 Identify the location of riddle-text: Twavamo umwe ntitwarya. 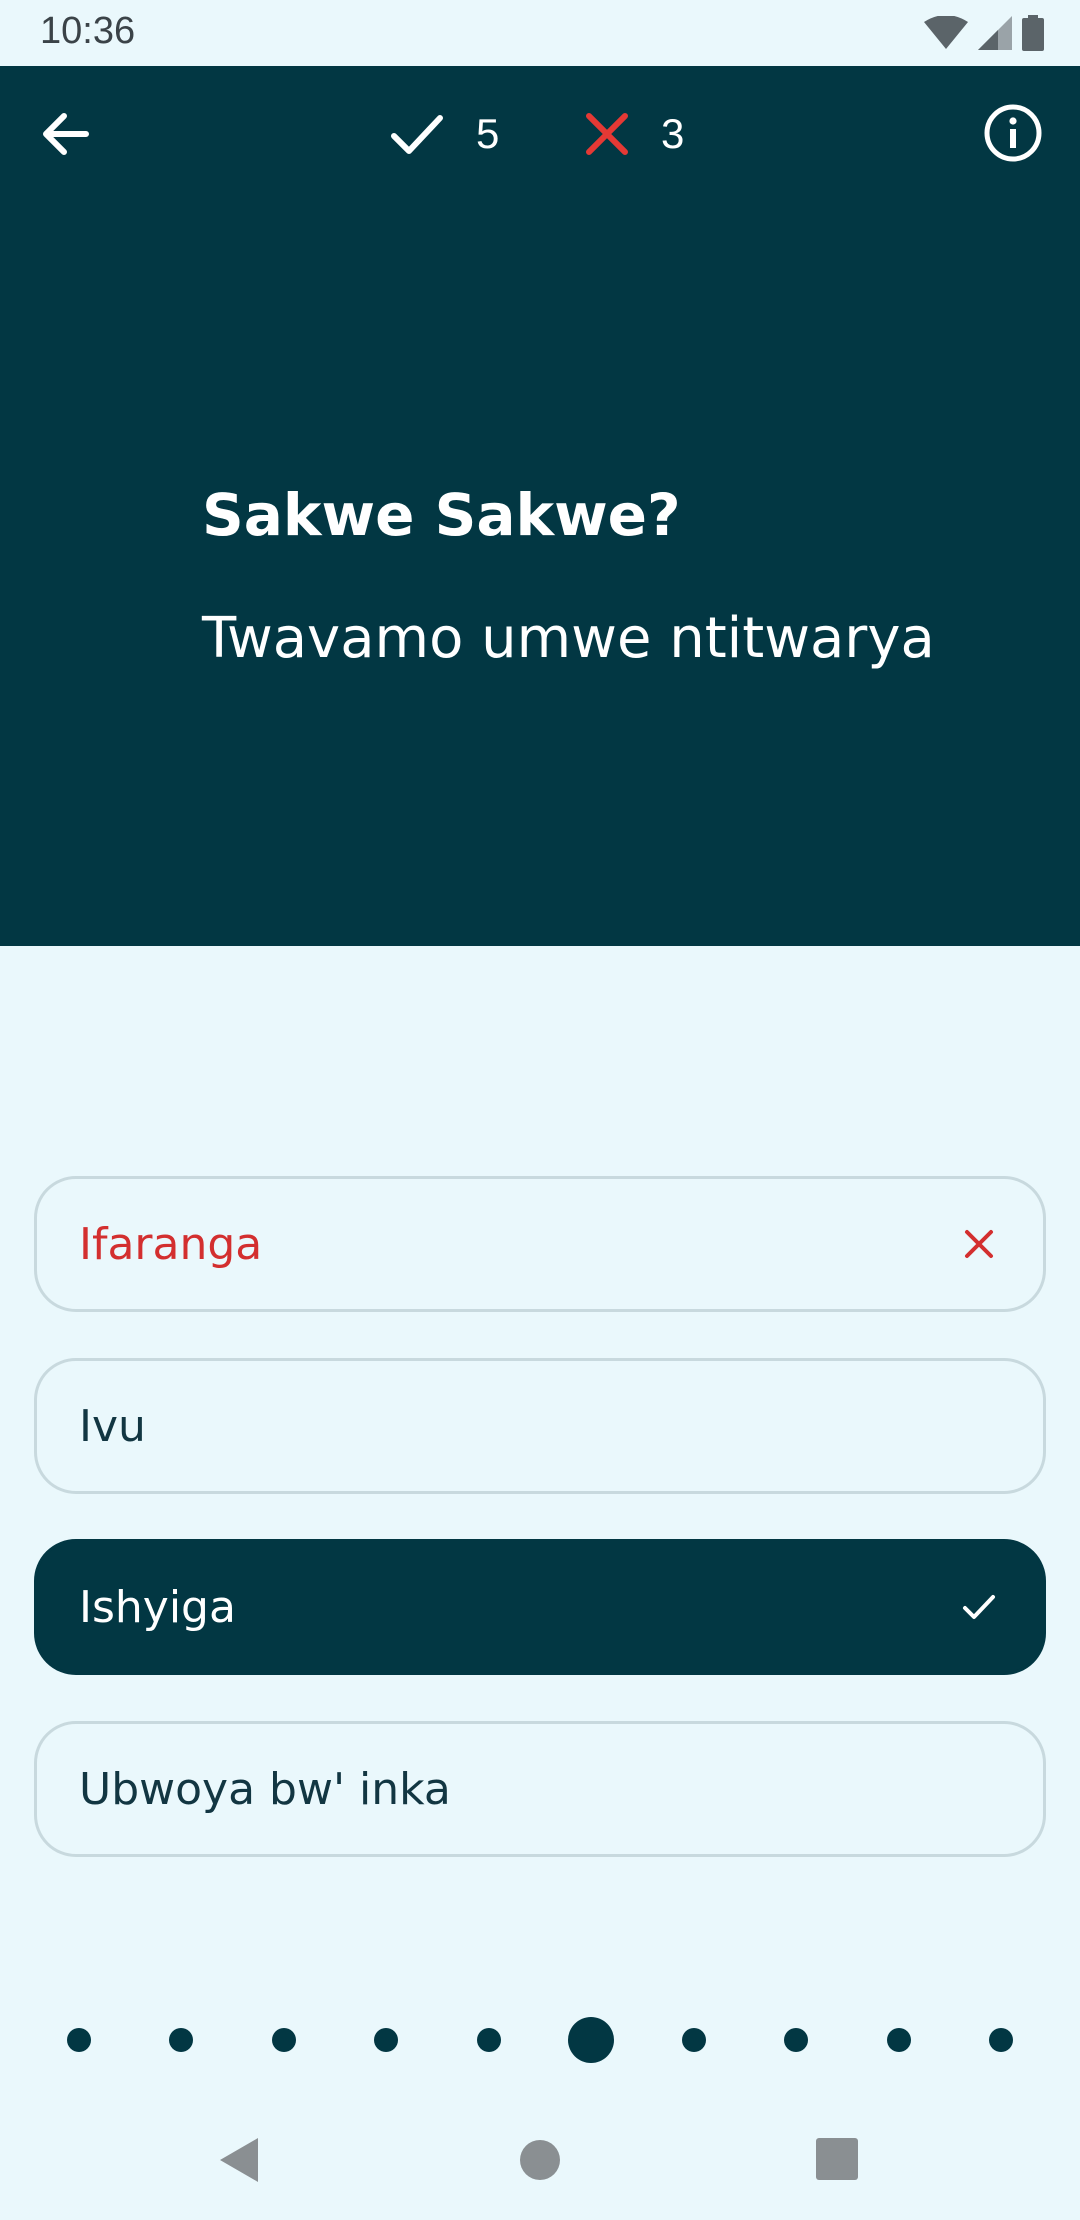
(568, 638).